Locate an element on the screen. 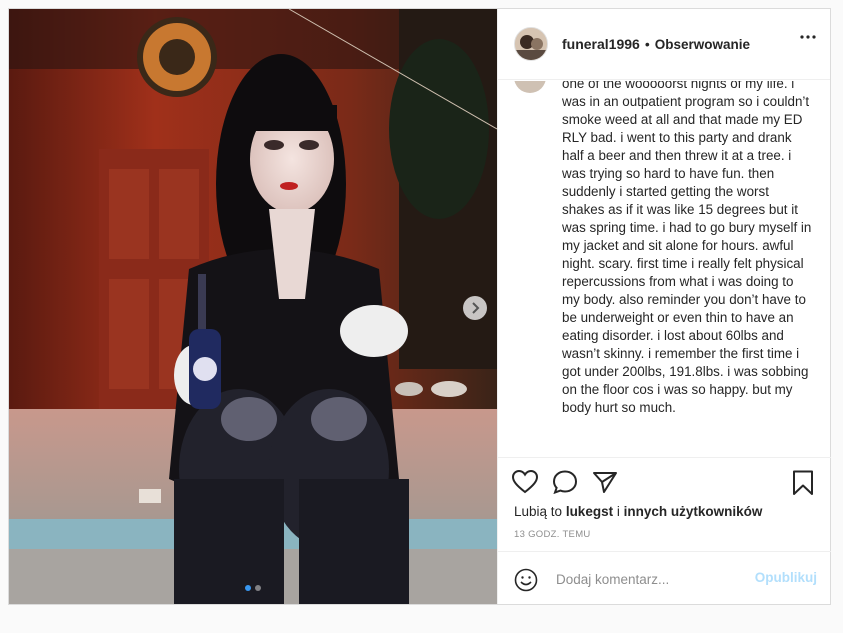 This screenshot has width=843, height=633. chevron-right-icon is located at coordinates (476, 308).